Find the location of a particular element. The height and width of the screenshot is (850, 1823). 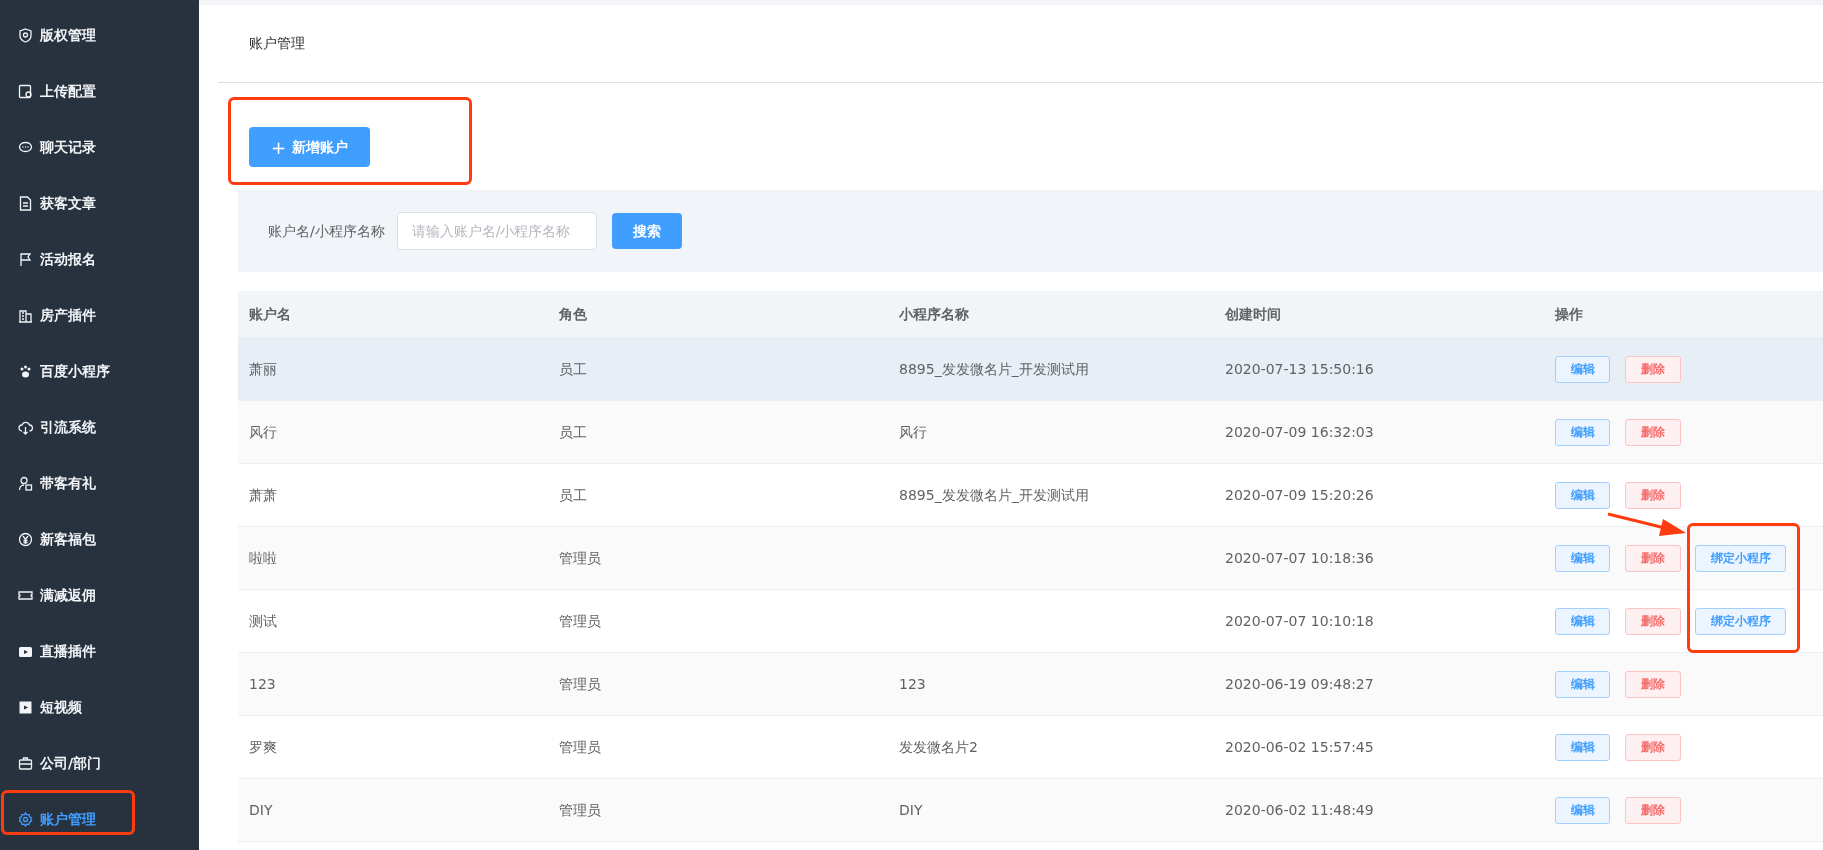

table-cell: 2020-07-13 15:50:16 is located at coordinates (1299, 368).